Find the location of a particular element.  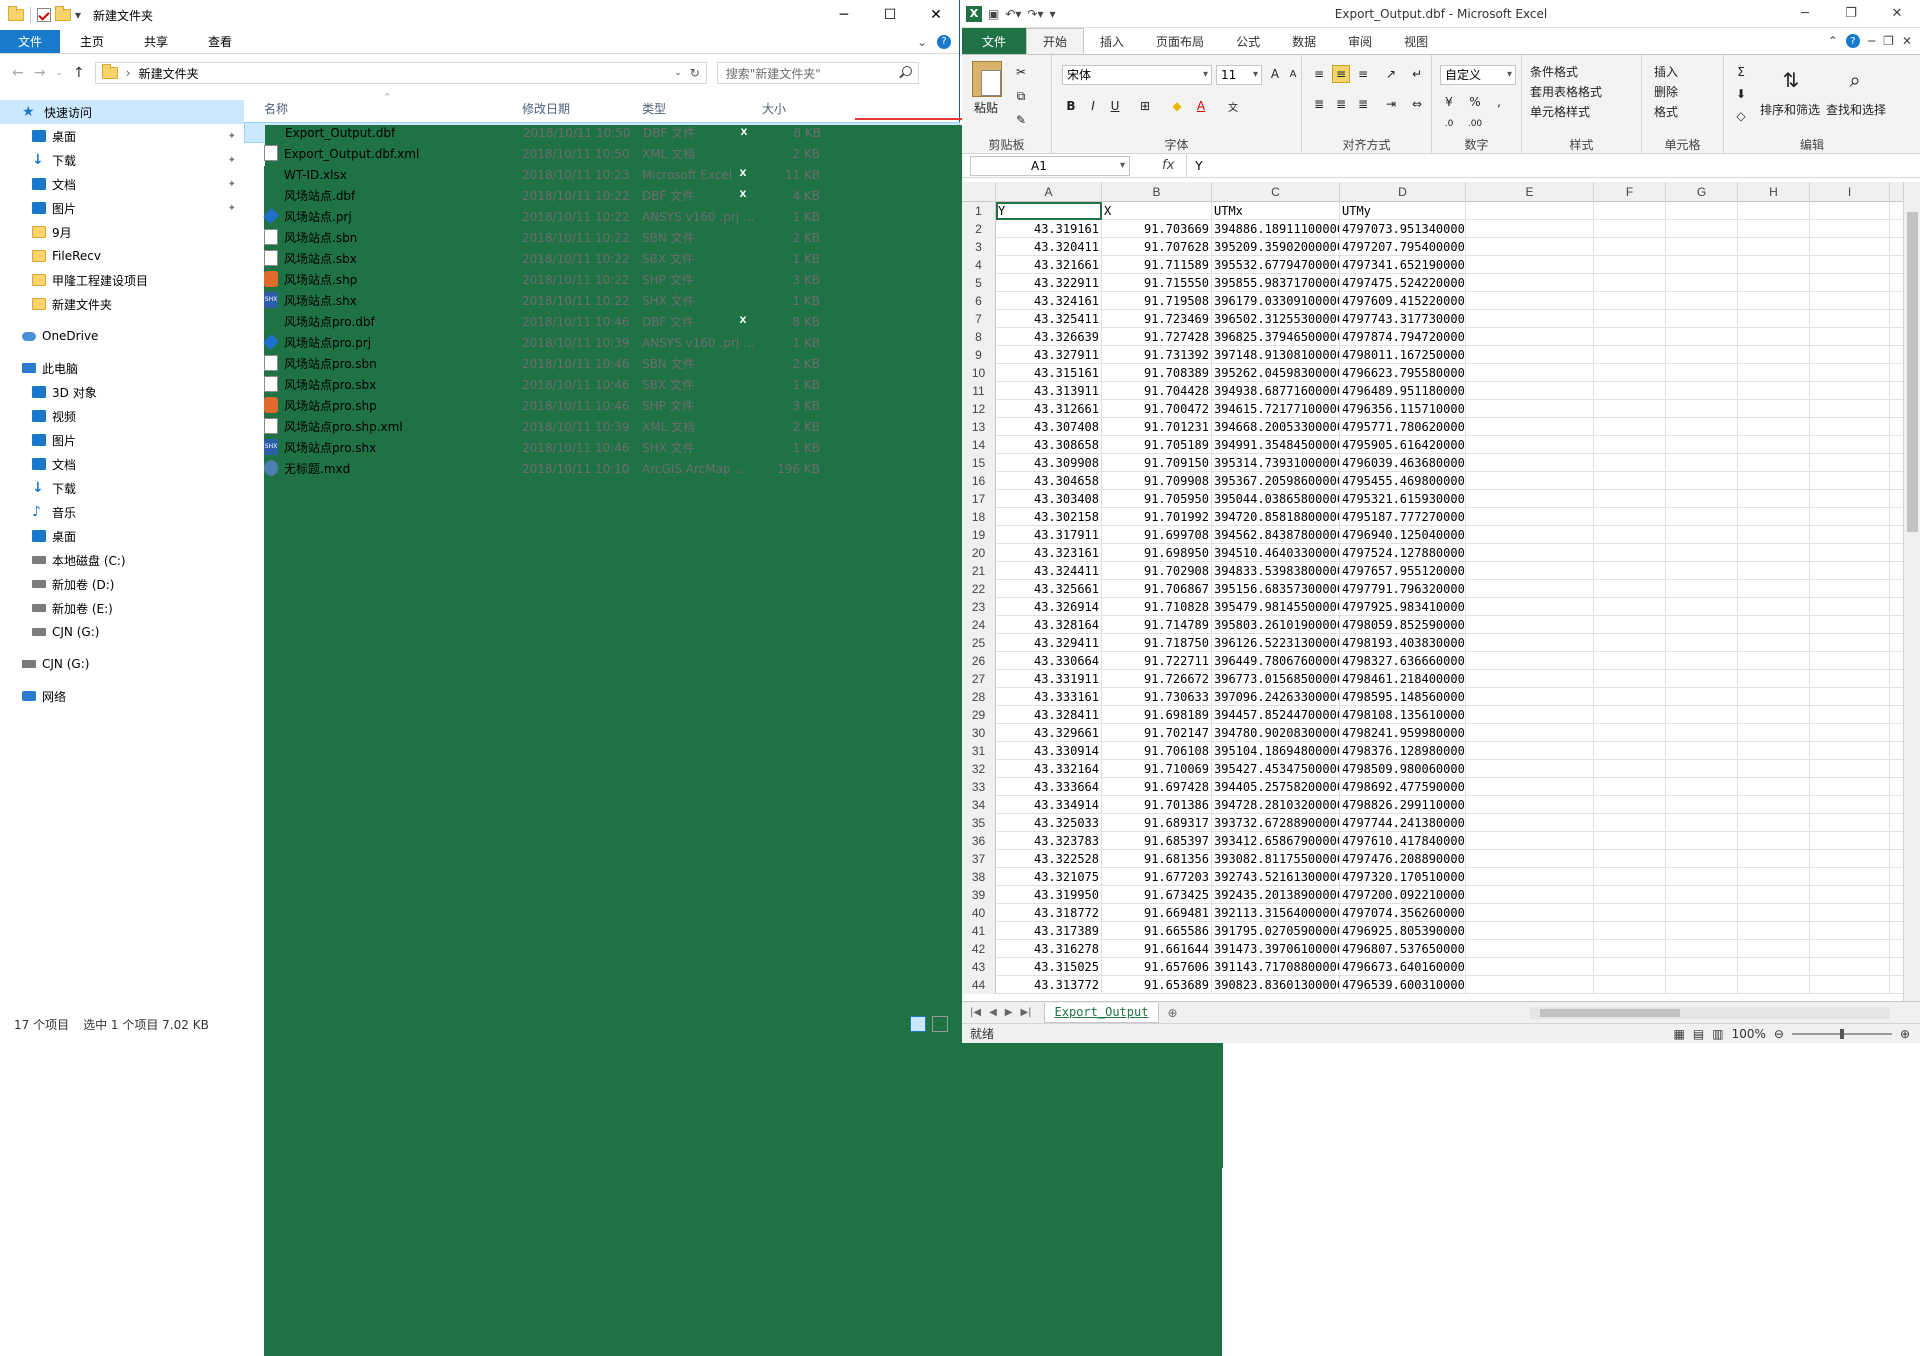

close-button: ✕ is located at coordinates (936, 15).